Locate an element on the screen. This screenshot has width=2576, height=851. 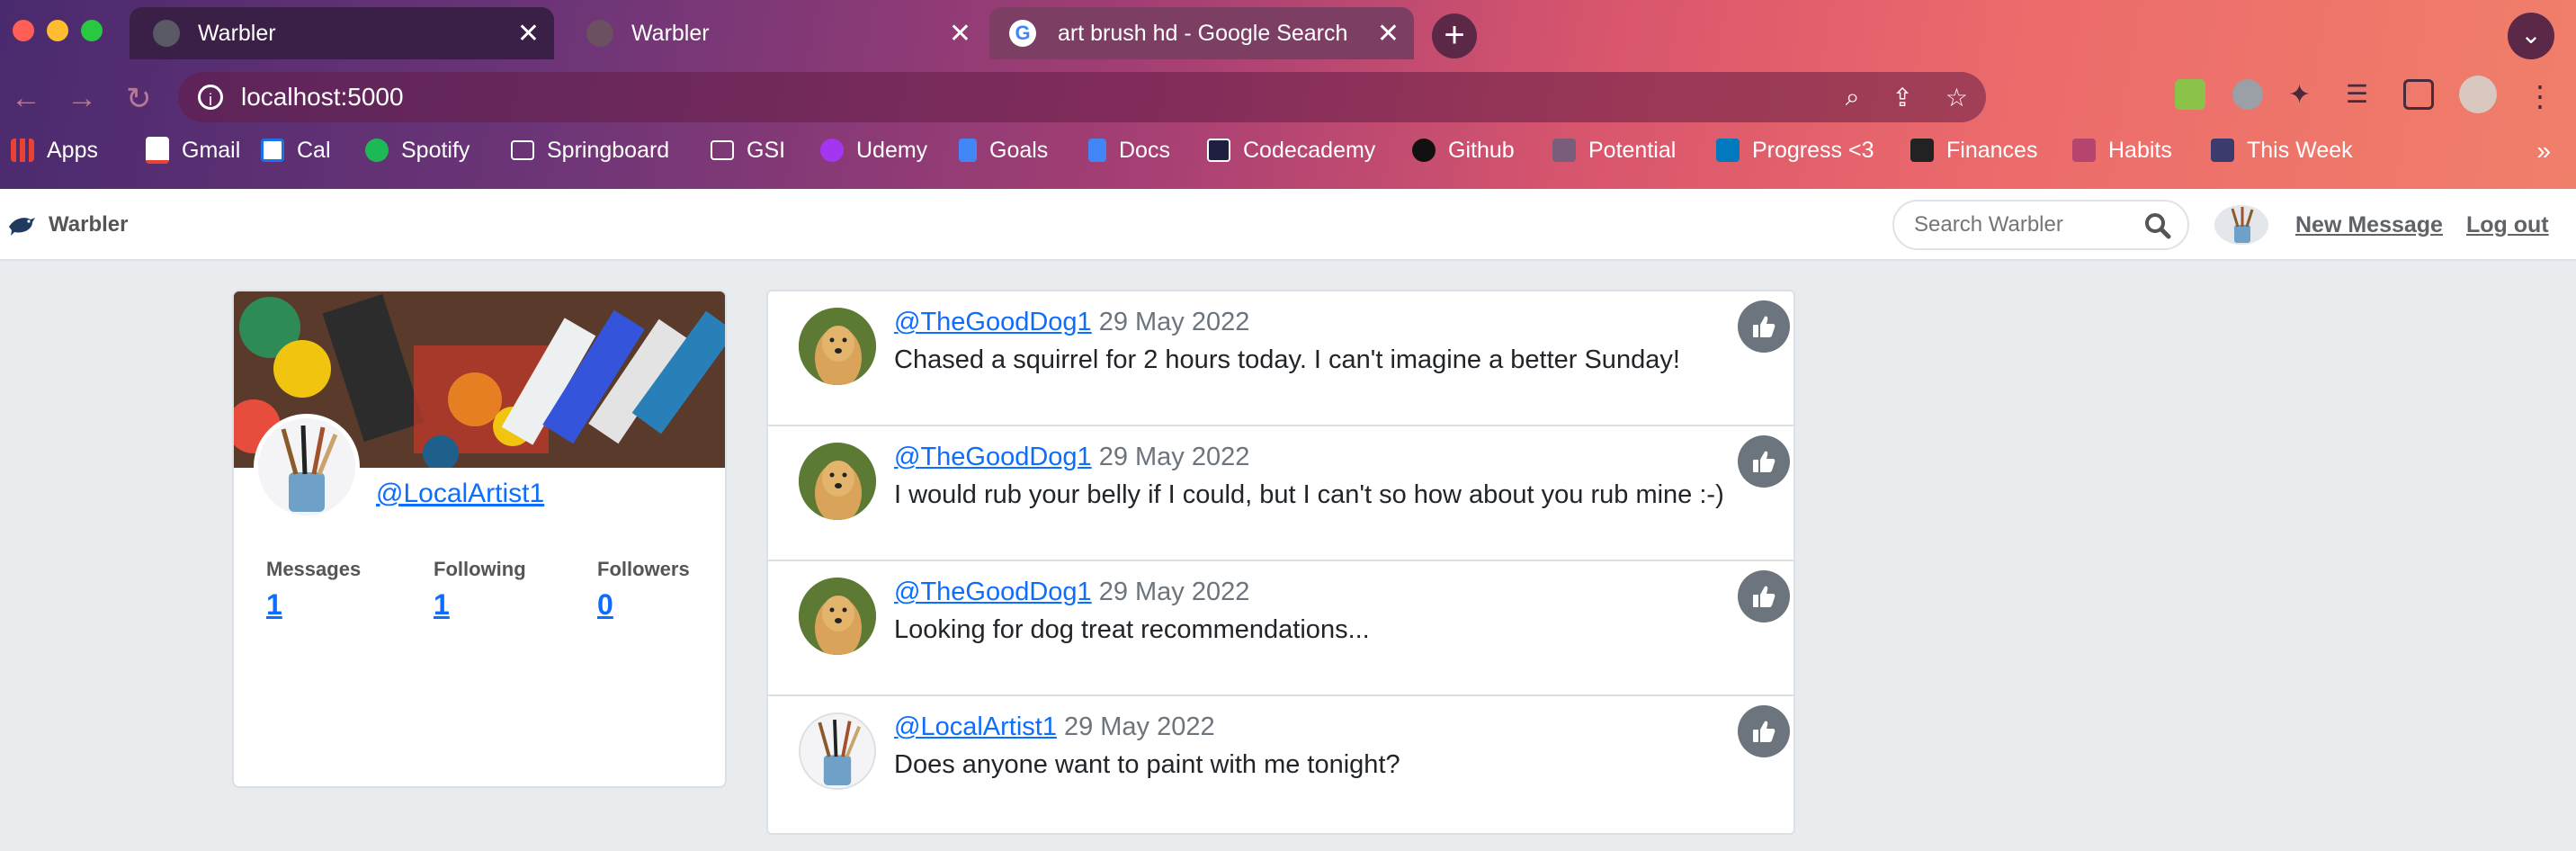
extension-power-icon is located at coordinates (2247, 94).